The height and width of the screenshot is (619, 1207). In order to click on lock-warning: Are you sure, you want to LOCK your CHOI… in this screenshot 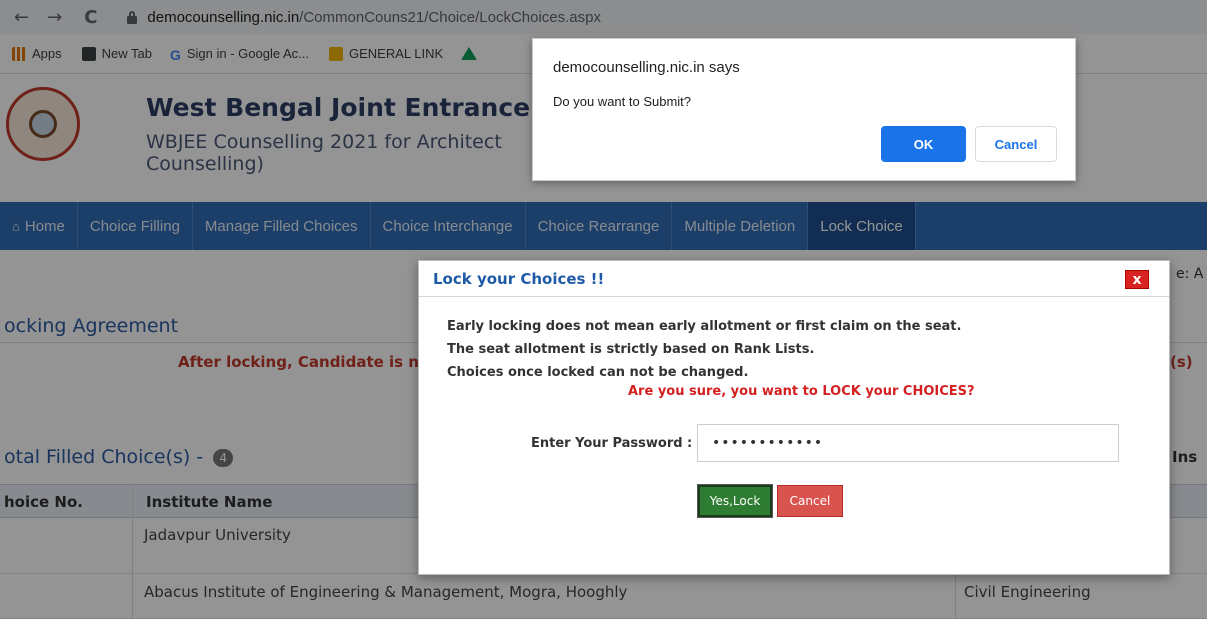, I will do `click(801, 391)`.